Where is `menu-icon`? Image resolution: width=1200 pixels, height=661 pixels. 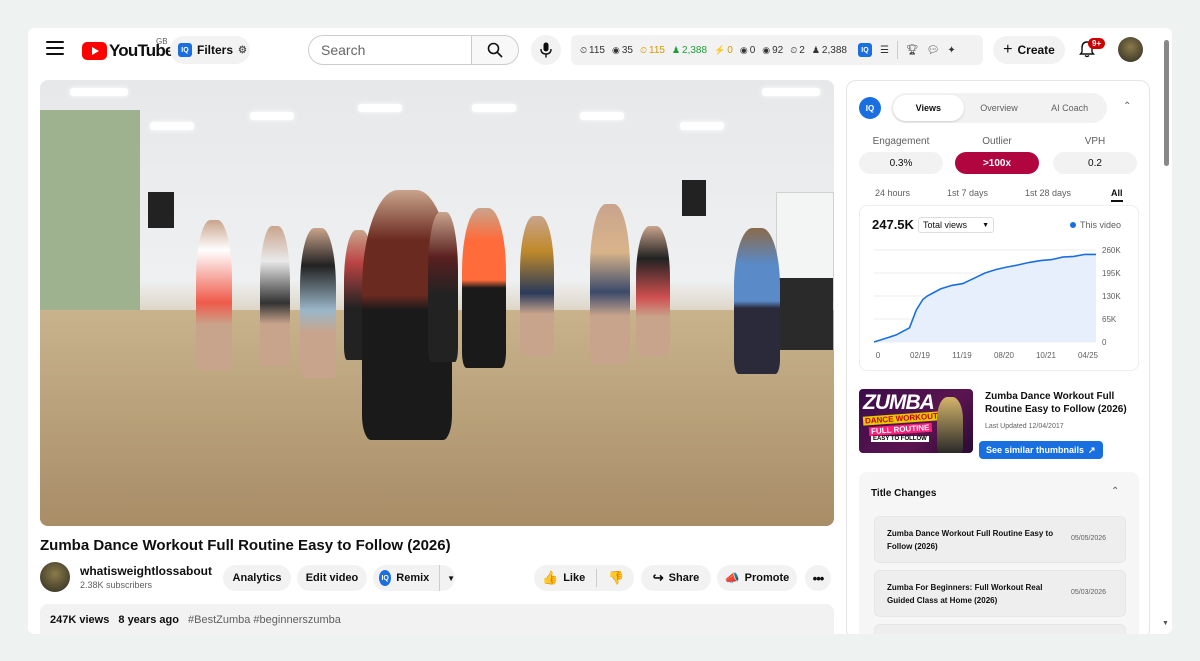
menu-icon is located at coordinates (55, 49).